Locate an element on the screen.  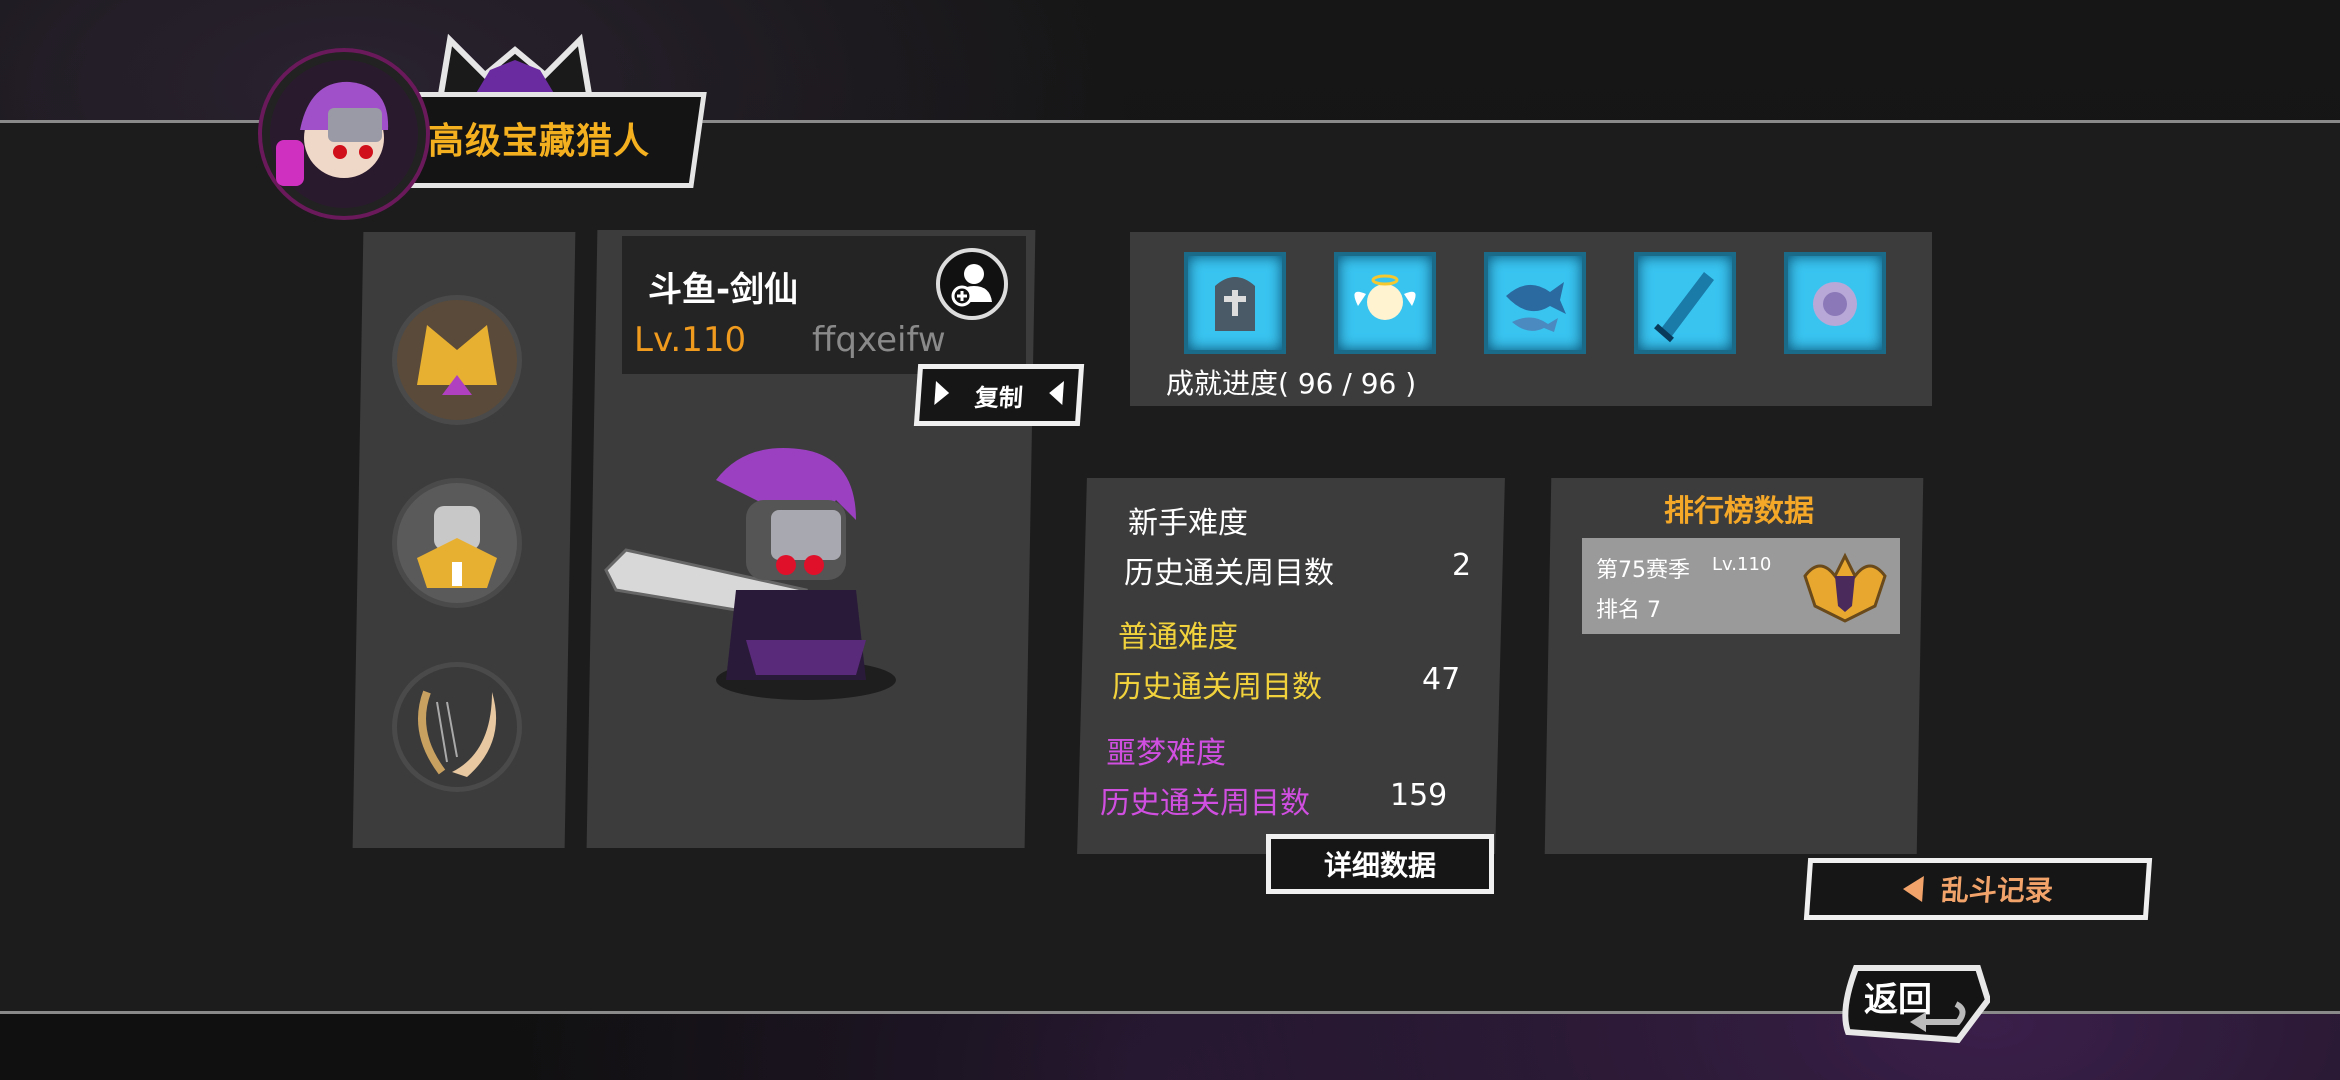
return-button: 返回 is located at coordinates (1915, 1002).